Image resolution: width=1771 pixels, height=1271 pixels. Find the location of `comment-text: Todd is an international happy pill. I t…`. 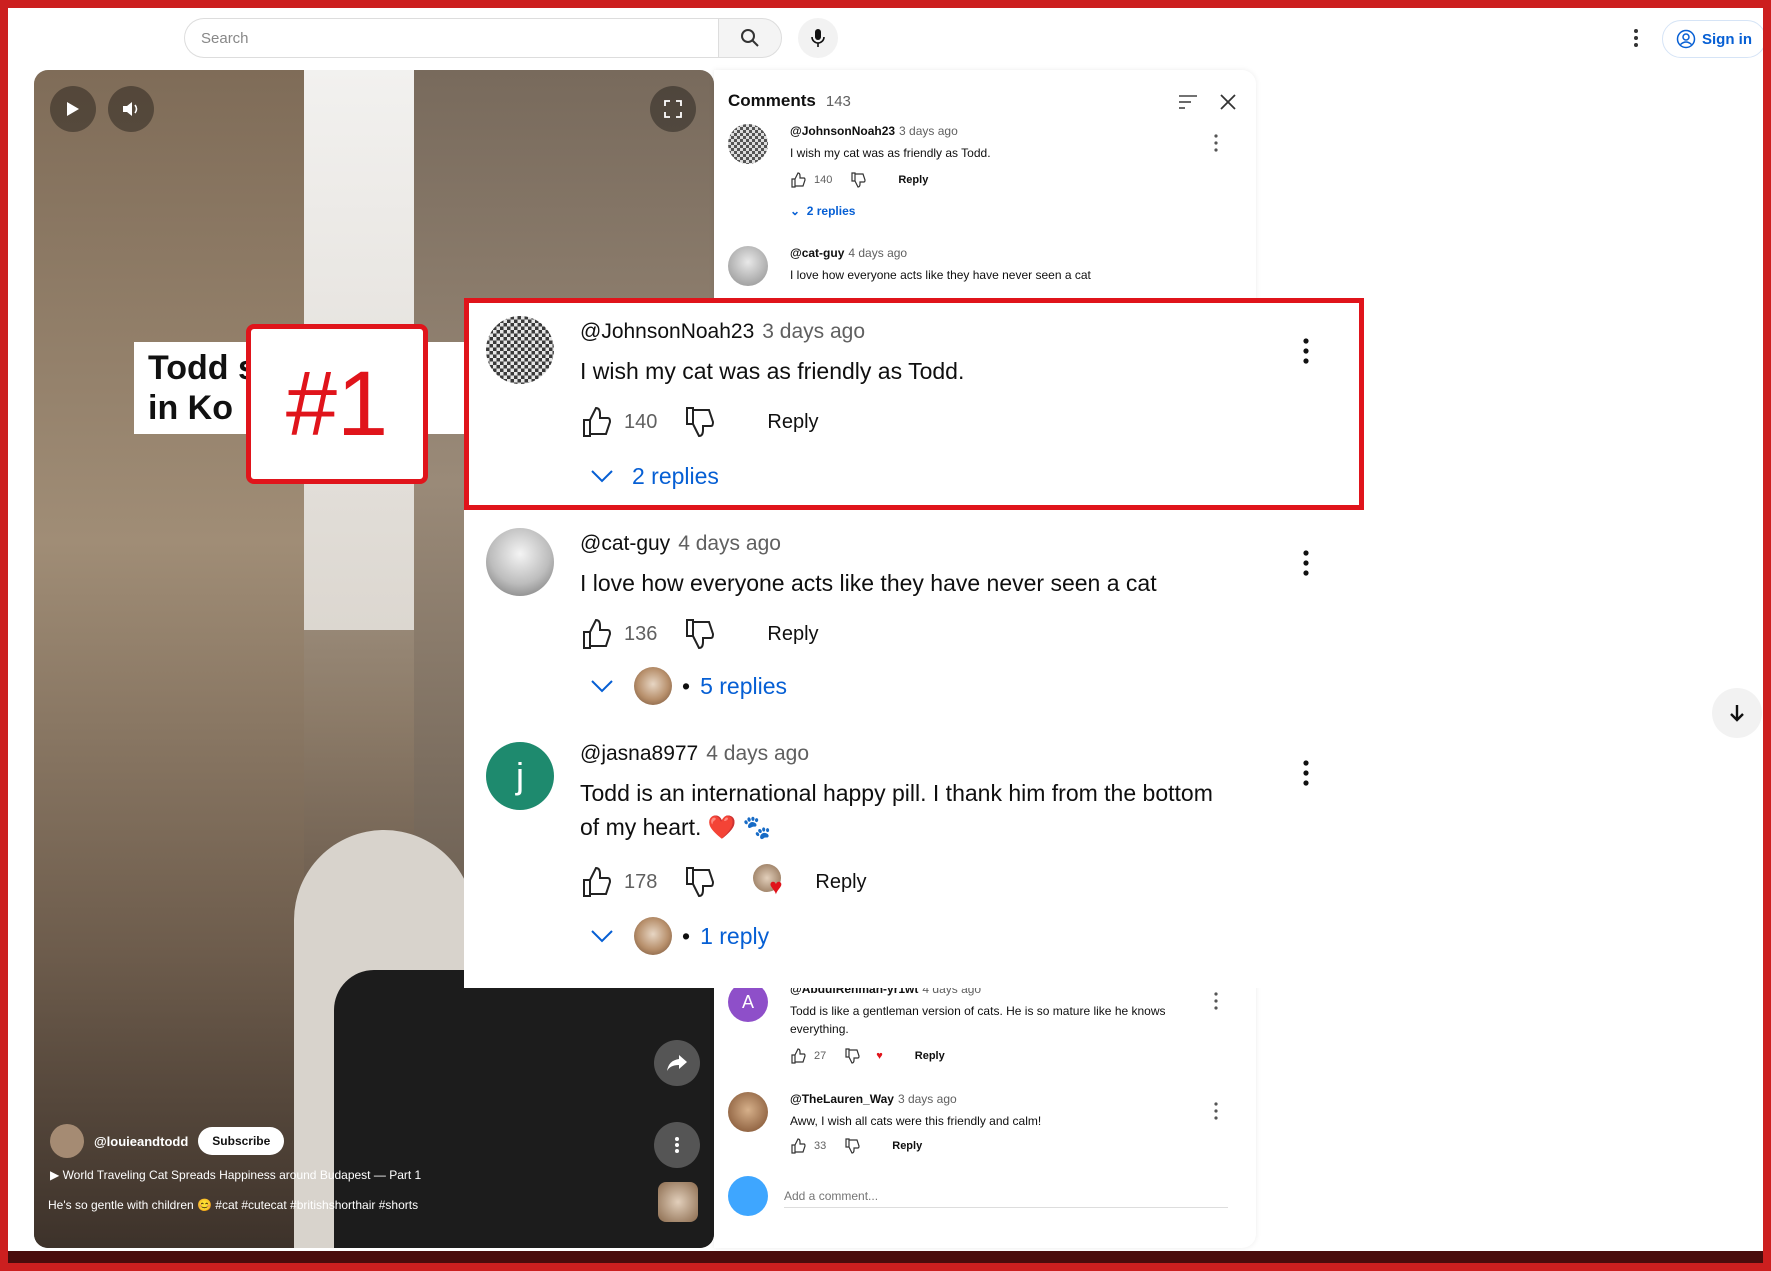

comment-text: Todd is an international happy pill. I t… is located at coordinates (920, 810).